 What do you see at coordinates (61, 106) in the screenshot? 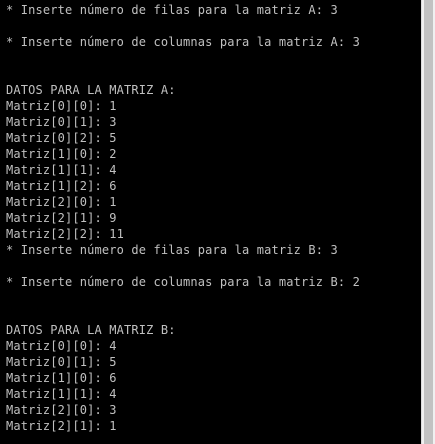
I see `console-line: Matriz[0][0]: 1` at bounding box center [61, 106].